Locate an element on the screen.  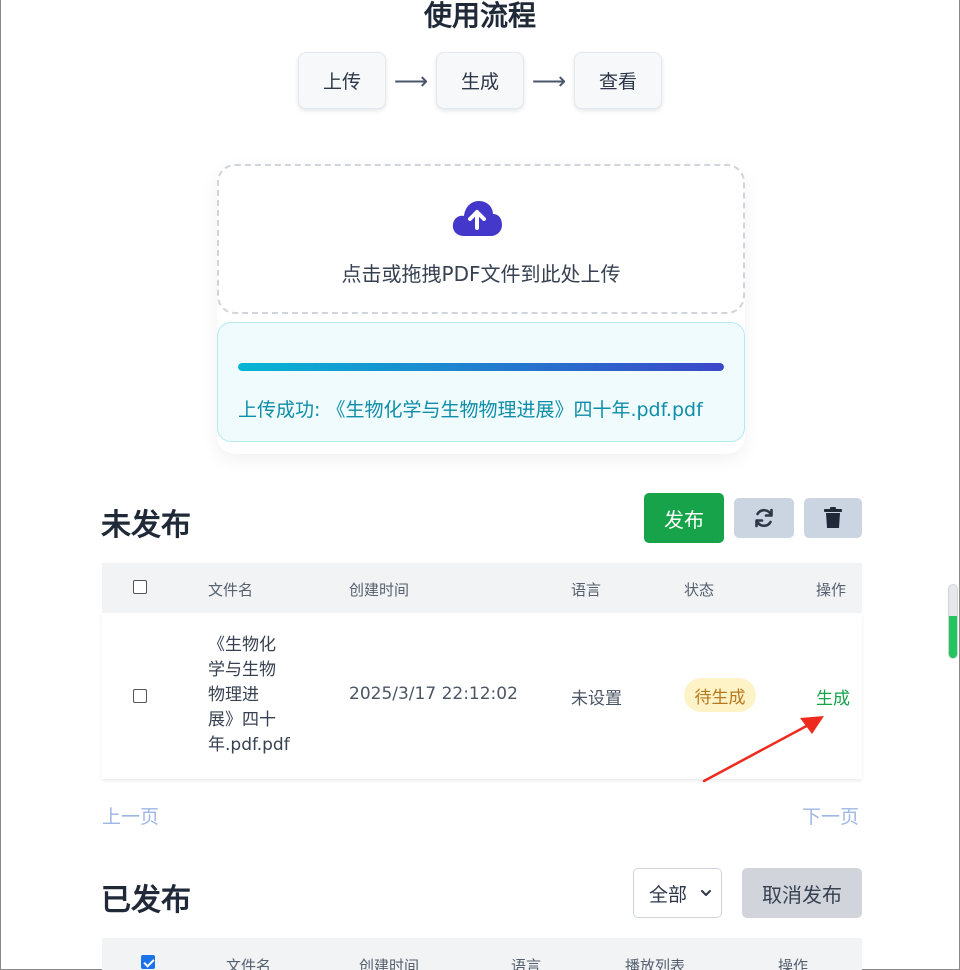
row-checkbox is located at coordinates (140, 696).